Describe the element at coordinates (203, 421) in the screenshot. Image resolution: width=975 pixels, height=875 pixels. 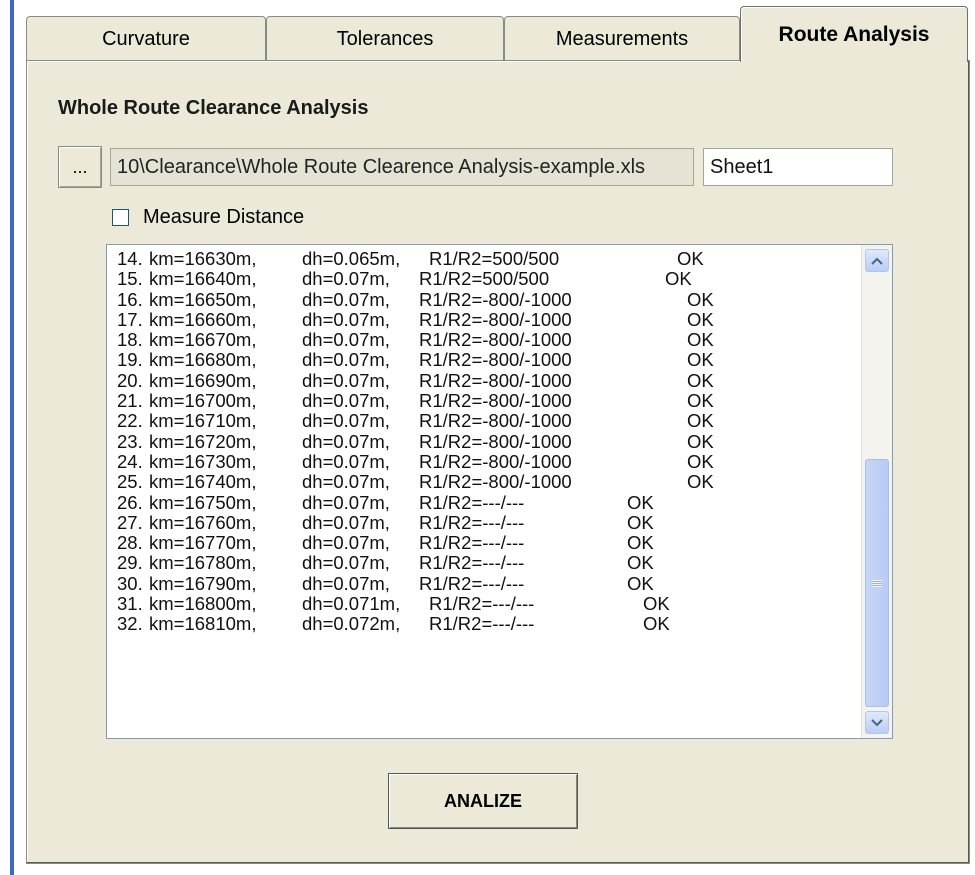
I see `row-km: km=16710m,` at that location.